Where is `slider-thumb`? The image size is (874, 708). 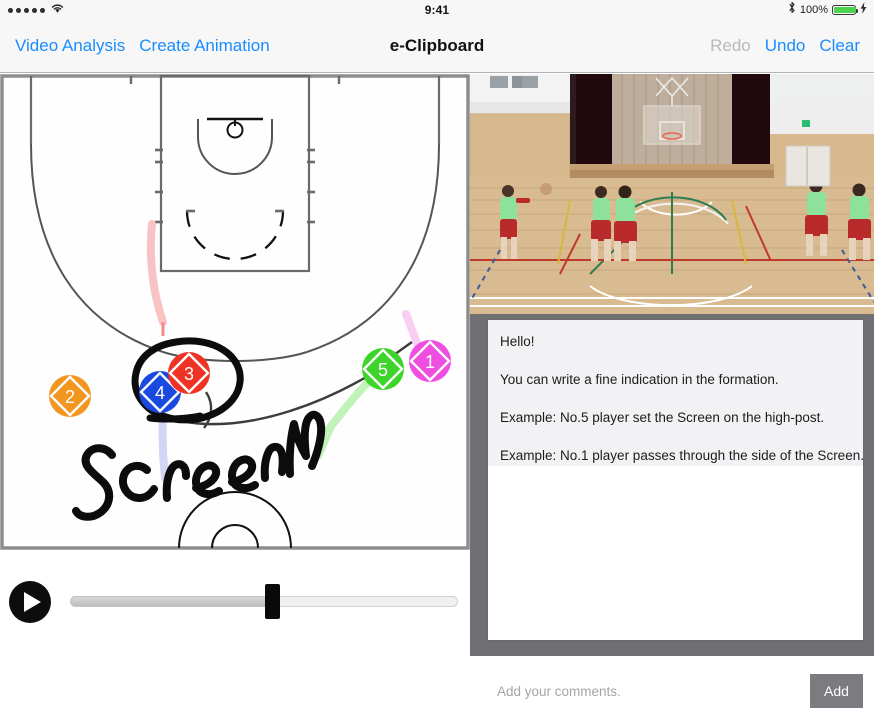
slider-thumb is located at coordinates (272, 601).